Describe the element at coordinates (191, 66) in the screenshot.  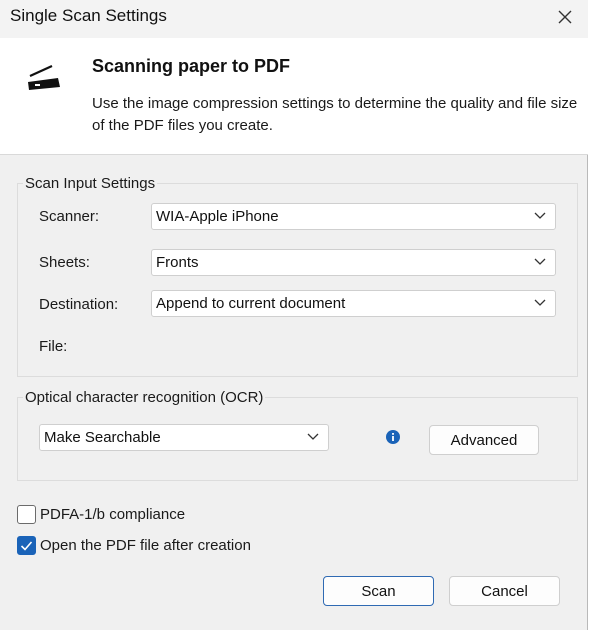
I see `header-title: Scanning paper to PDF` at that location.